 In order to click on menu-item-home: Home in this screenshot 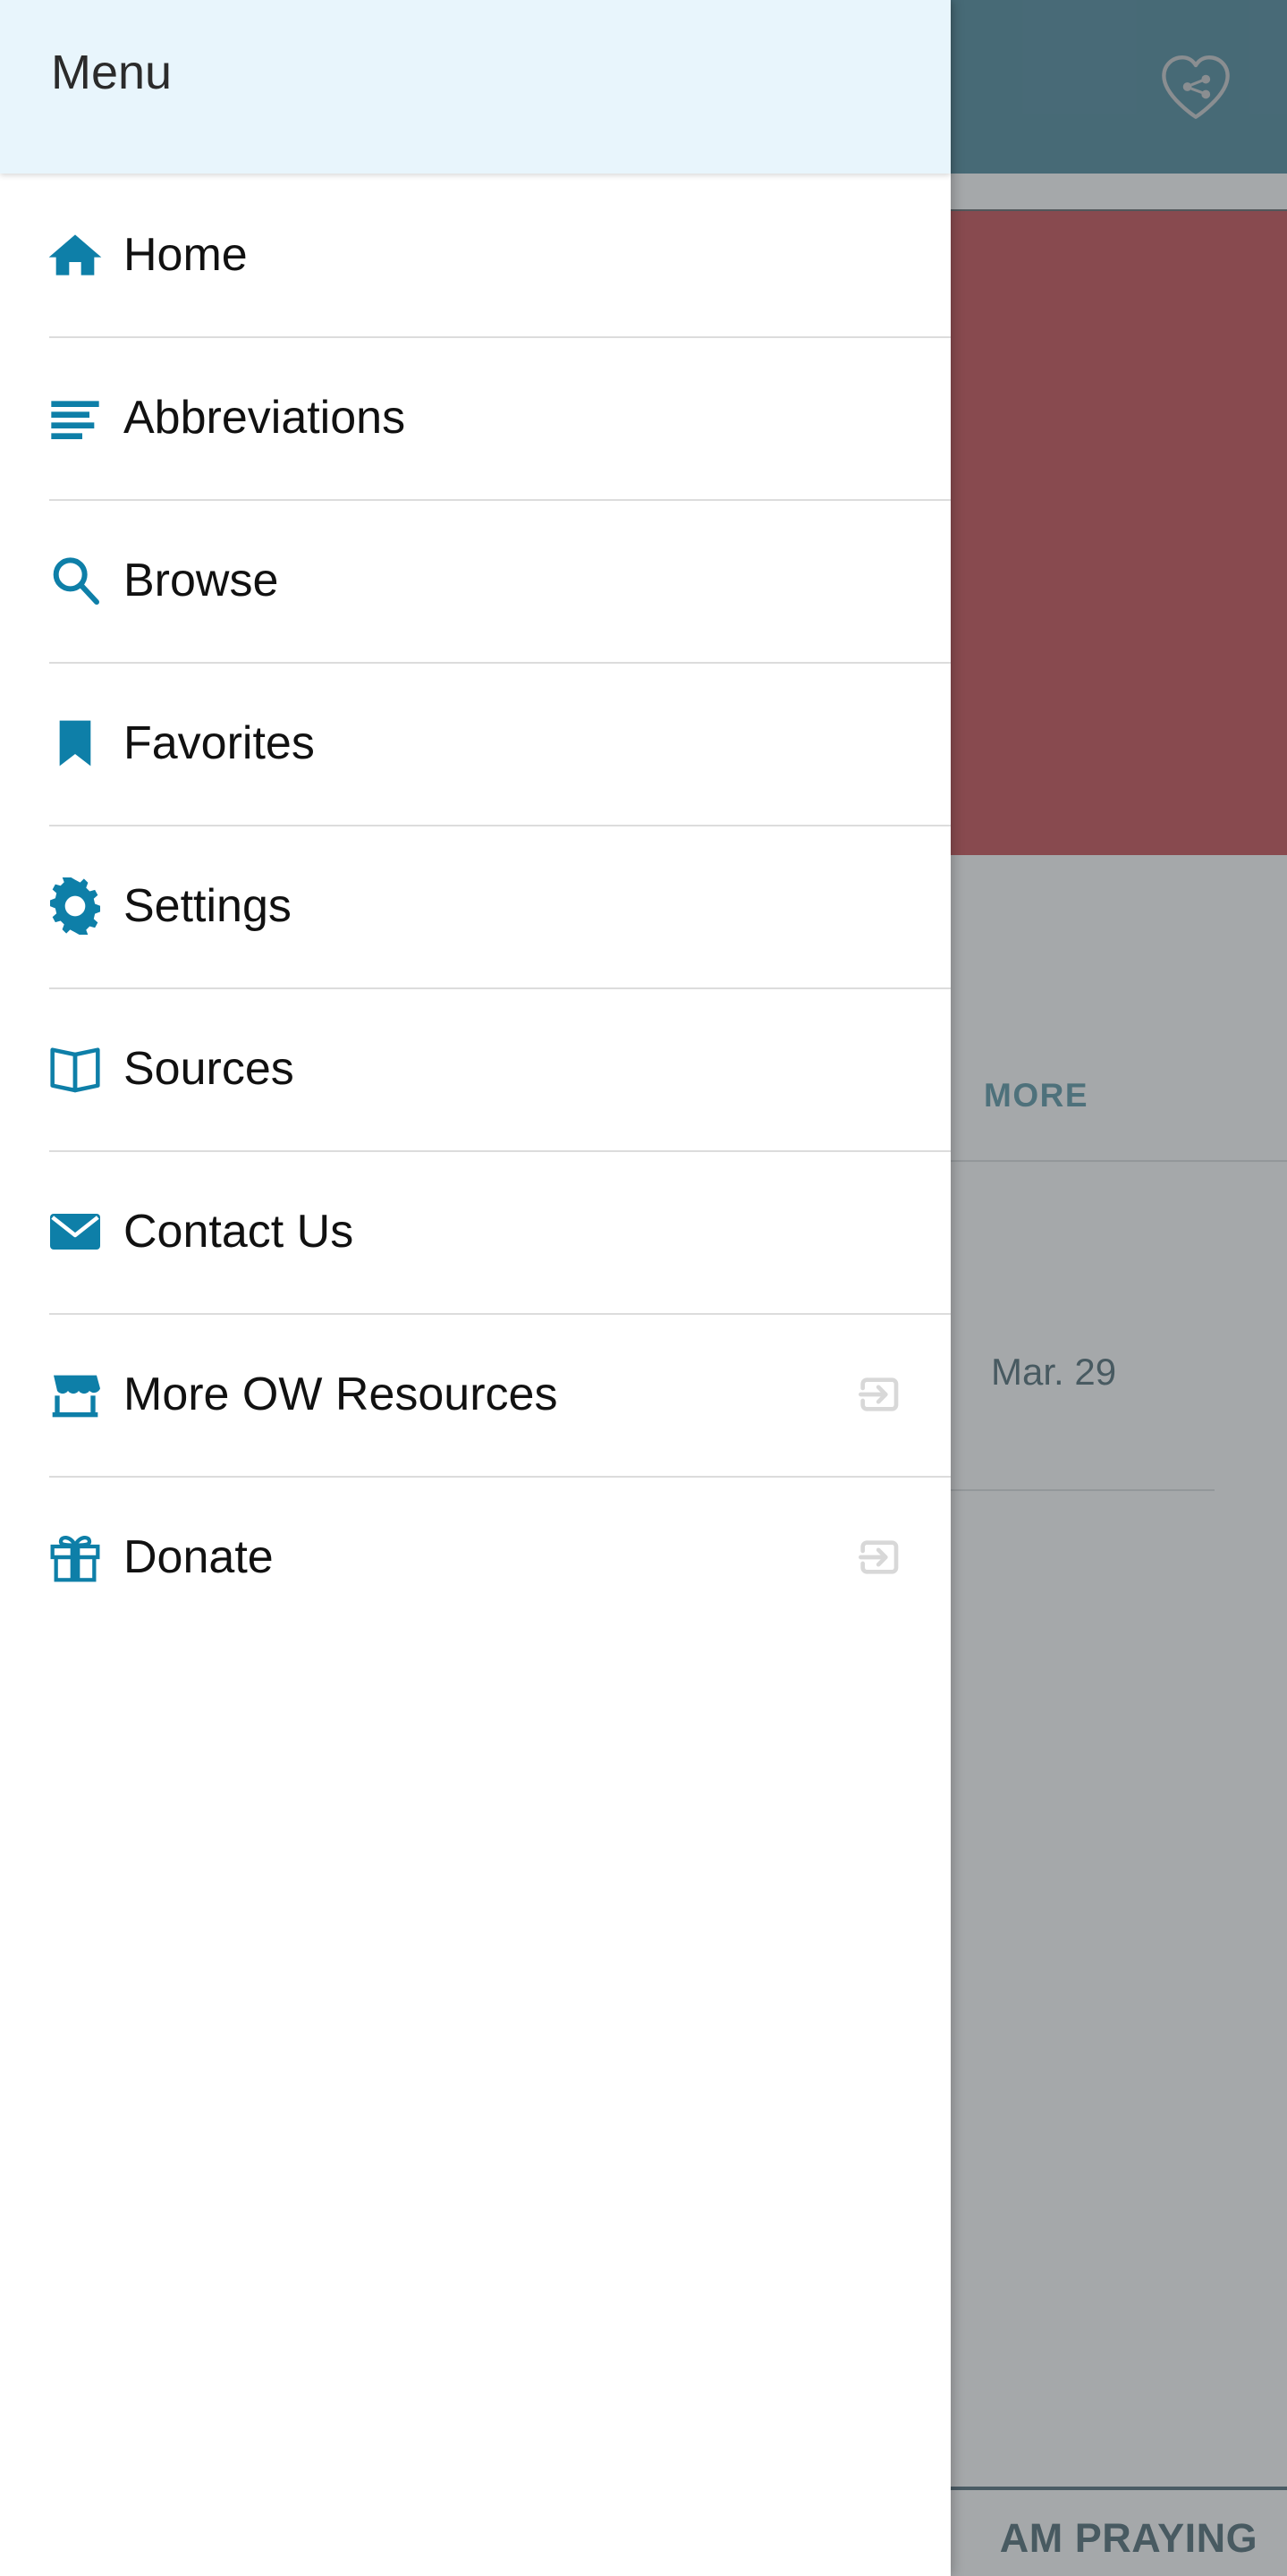, I will do `click(475, 255)`.